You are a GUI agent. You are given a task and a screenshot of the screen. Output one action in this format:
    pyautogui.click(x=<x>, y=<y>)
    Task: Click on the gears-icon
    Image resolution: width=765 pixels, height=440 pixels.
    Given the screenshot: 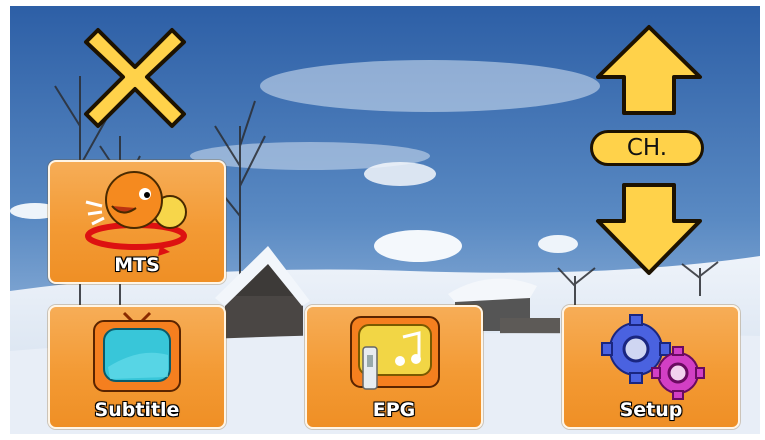 What is the action you would take?
    pyautogui.click(x=653, y=357)
    